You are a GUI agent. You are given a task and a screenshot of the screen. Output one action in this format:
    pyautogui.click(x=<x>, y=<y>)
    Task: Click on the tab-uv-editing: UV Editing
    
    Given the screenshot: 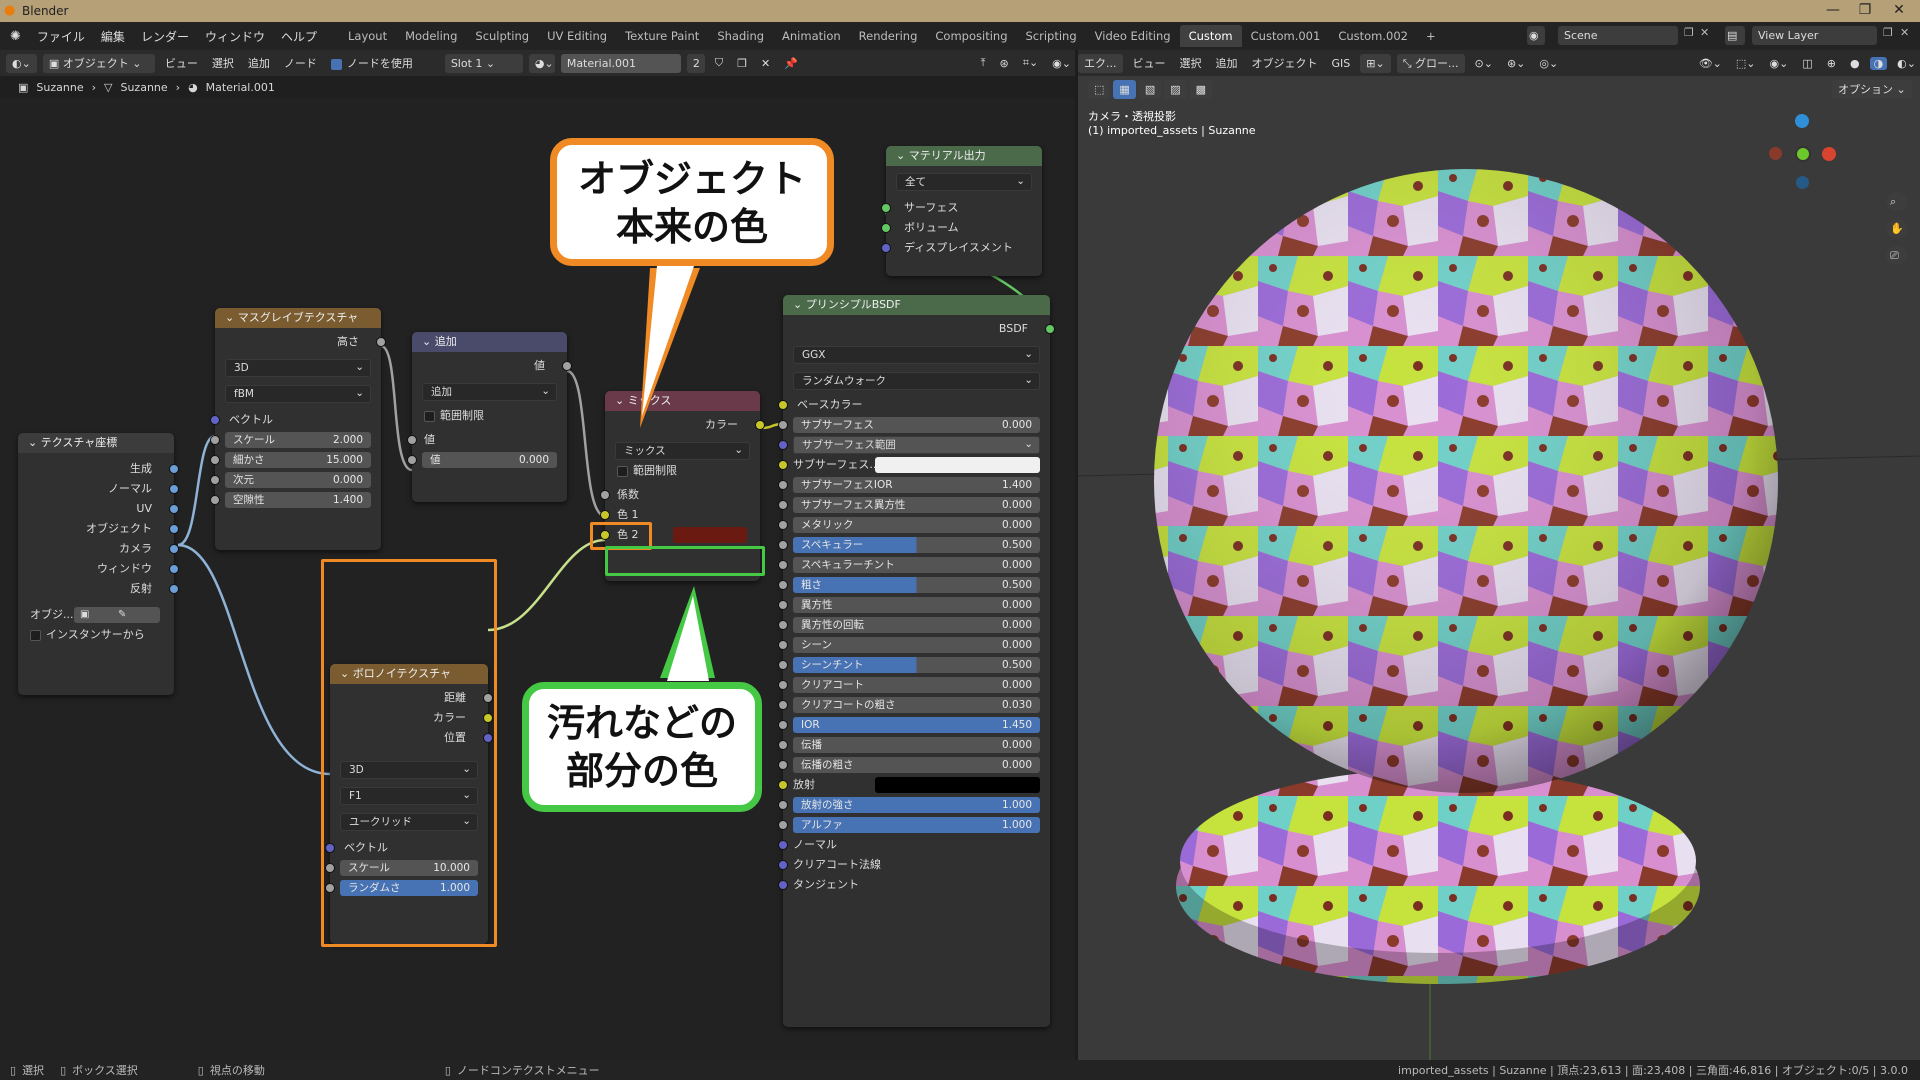 What is the action you would take?
    pyautogui.click(x=577, y=36)
    